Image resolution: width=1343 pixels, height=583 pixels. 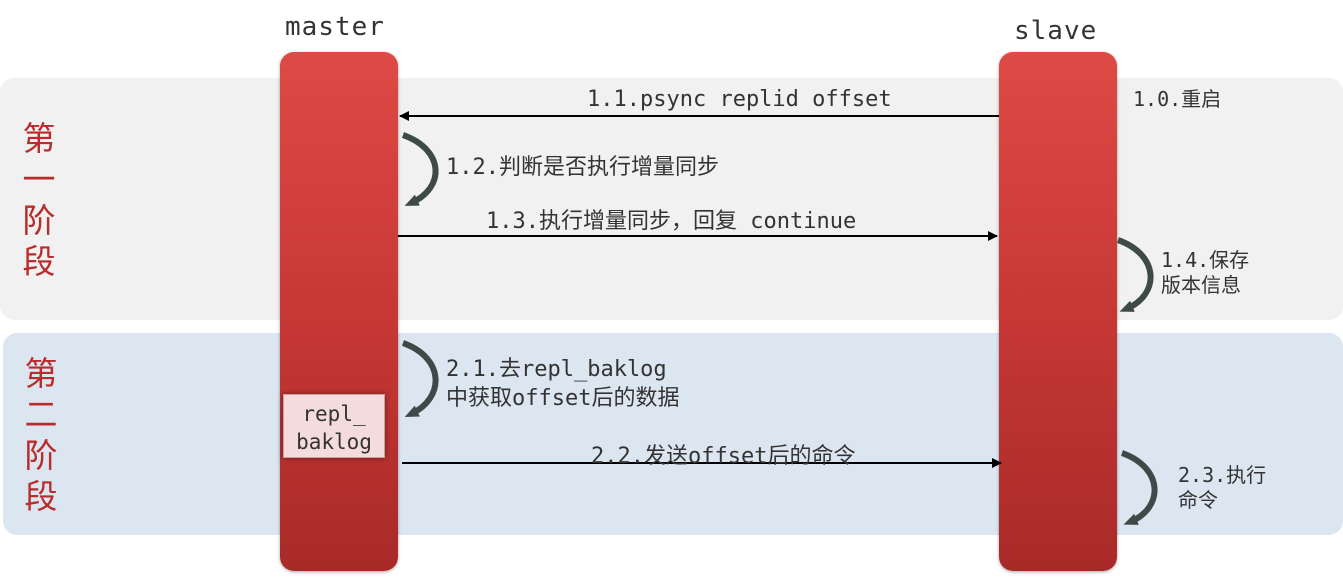 What do you see at coordinates (739, 99) in the screenshot?
I see `message-1-1: 1.1.psync replid offset` at bounding box center [739, 99].